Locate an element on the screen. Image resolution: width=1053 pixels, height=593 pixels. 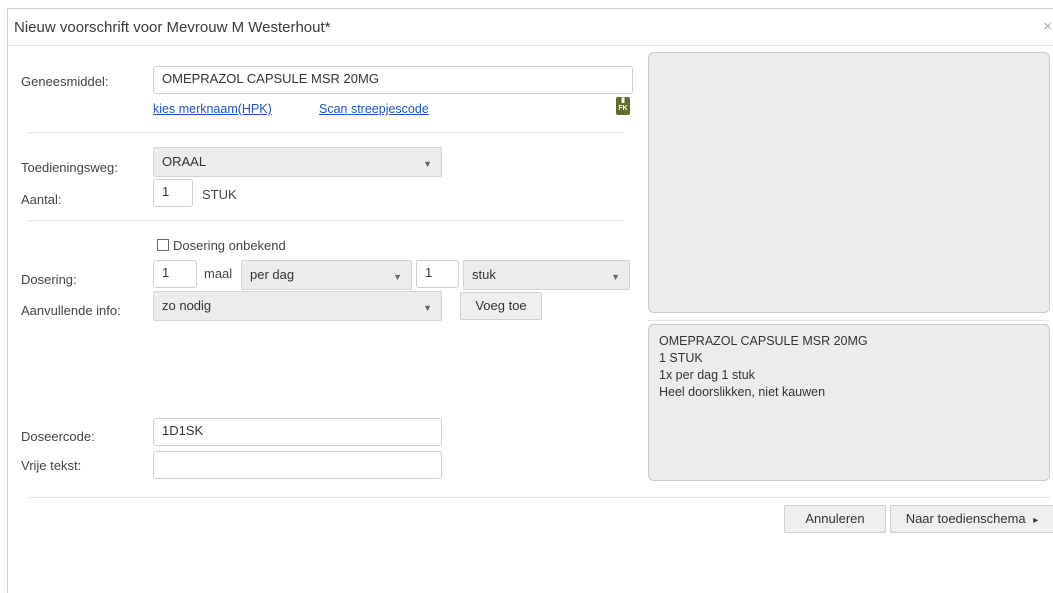
doseercode-input: 1D1SK is located at coordinates (297, 432).